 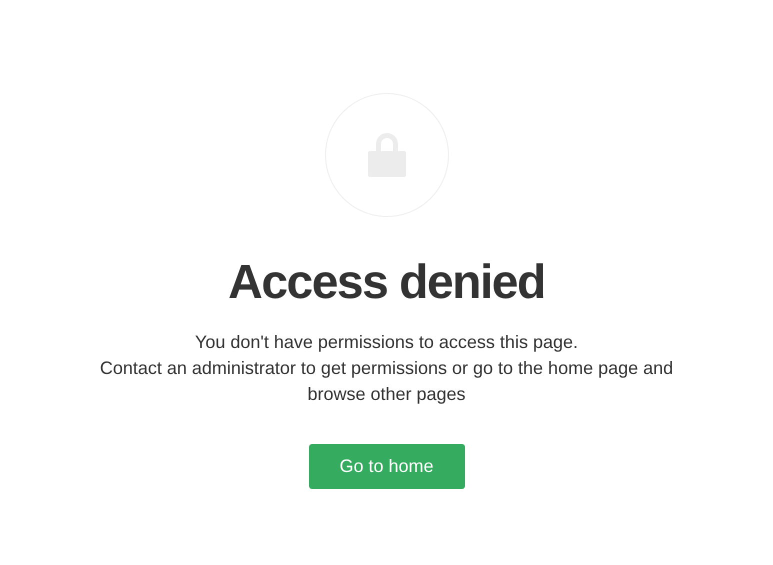 What do you see at coordinates (386, 466) in the screenshot?
I see `home-button: Go to home` at bounding box center [386, 466].